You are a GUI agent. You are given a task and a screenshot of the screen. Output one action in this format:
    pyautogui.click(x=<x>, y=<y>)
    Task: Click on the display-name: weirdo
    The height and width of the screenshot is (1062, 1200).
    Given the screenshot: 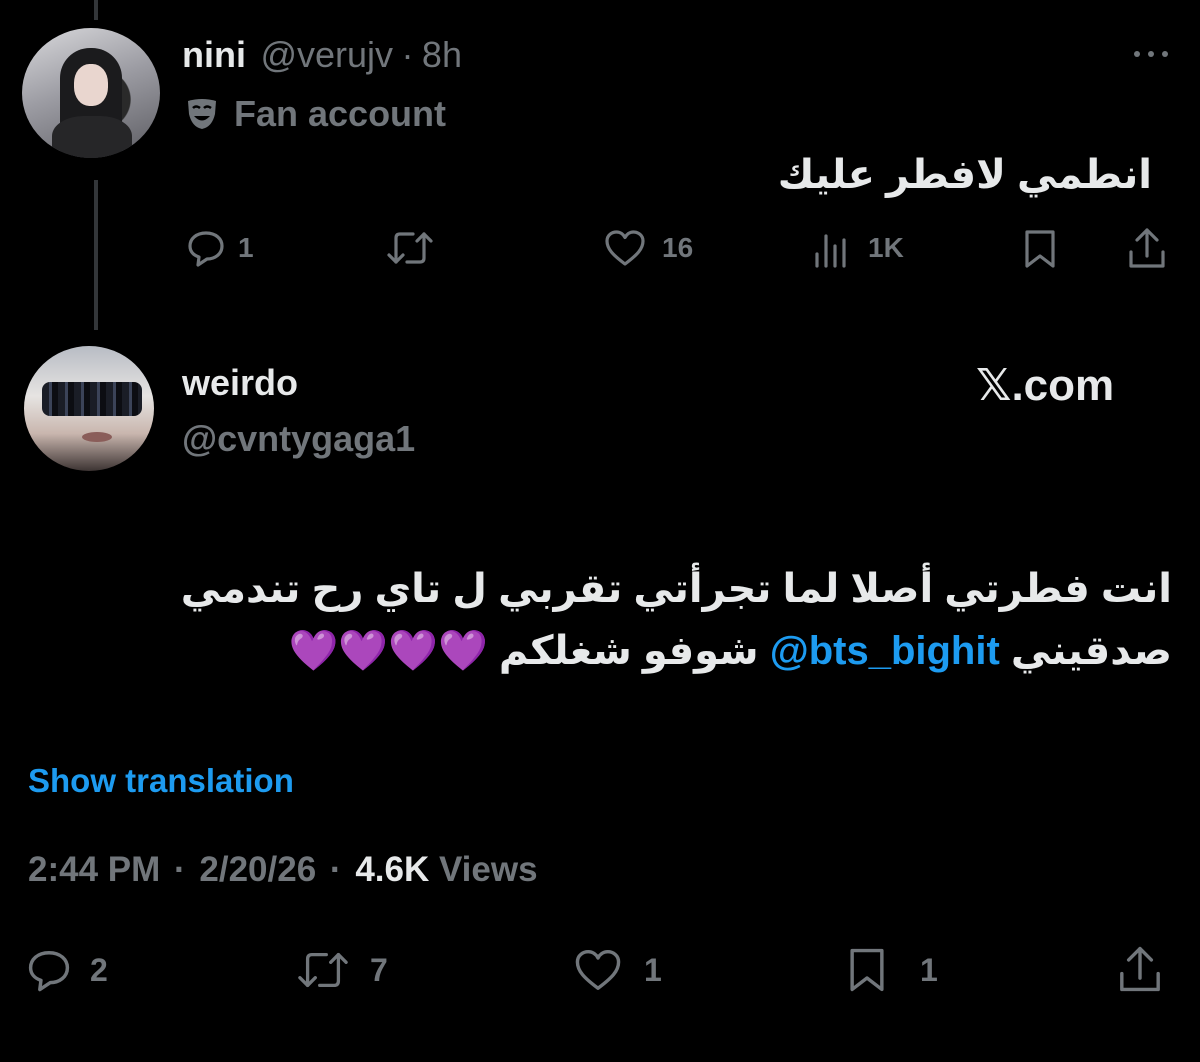 What is the action you would take?
    pyautogui.click(x=240, y=383)
    